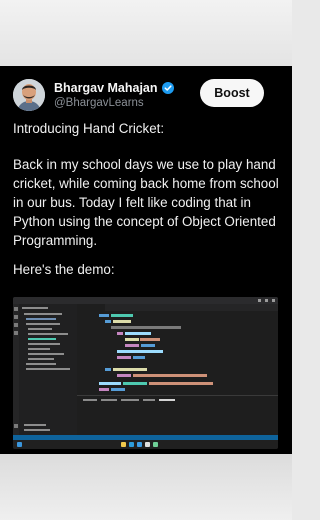 This screenshot has height=520, width=320. Describe the element at coordinates (35, 308) in the screenshot. I see `explorer-heading` at that location.